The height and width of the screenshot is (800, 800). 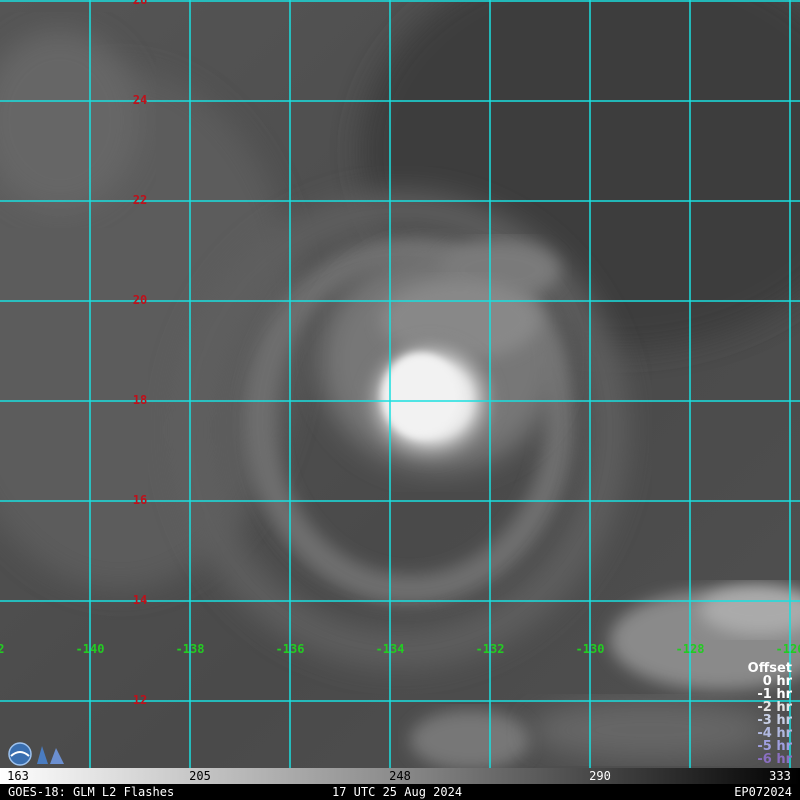 I want to click on latitude-label: 12, so click(x=140, y=700).